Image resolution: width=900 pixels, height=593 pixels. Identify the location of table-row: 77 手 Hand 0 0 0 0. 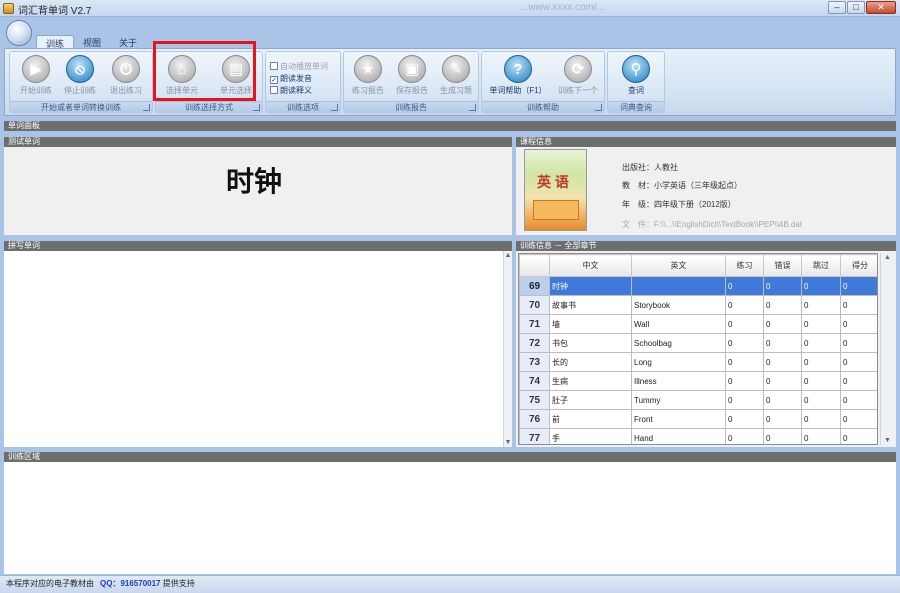
(698, 436).